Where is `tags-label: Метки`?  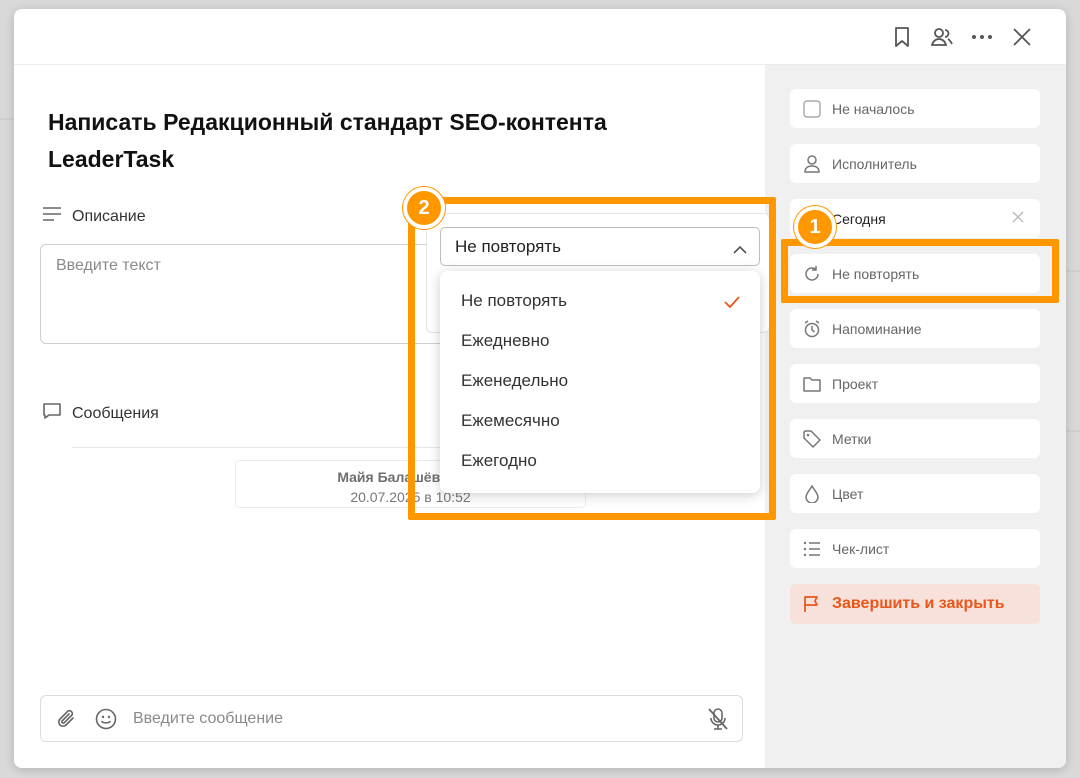 tags-label: Метки is located at coordinates (852, 438).